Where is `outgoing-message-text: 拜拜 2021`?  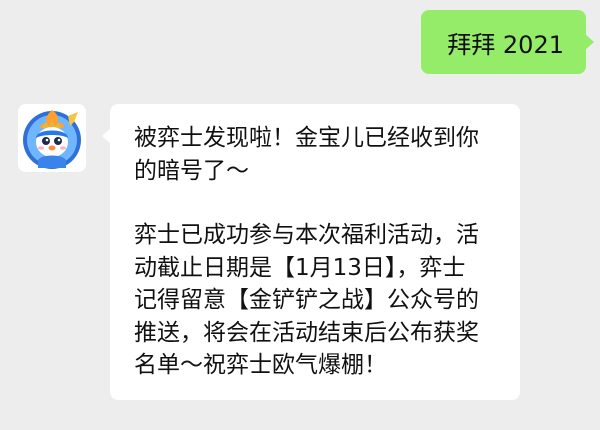
outgoing-message-text: 拜拜 2021 is located at coordinates (505, 44).